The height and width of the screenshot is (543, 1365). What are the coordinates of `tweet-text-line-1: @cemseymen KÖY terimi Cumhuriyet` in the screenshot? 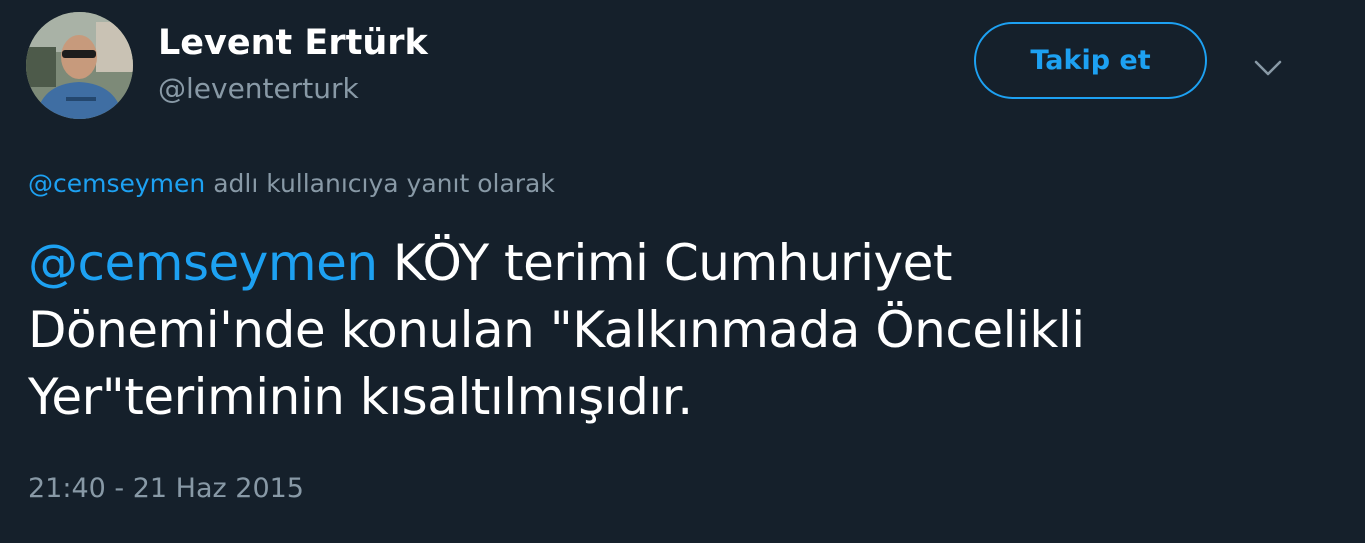 It's located at (673, 263).